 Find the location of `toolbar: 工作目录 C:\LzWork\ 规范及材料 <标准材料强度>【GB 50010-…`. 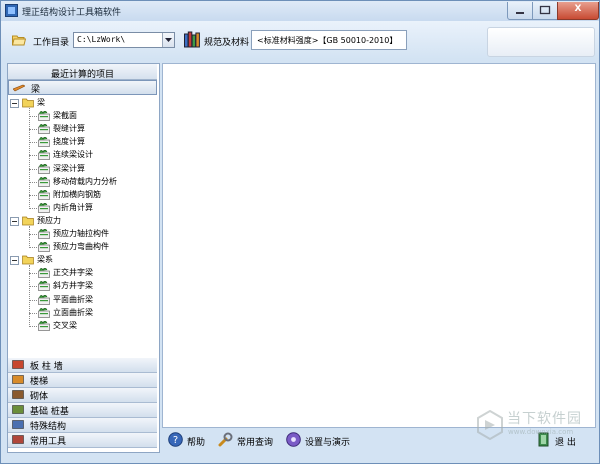

toolbar: 工作目录 C:\LzWork\ 规范及材料 <标准材料强度>【GB 50010-… is located at coordinates (300, 40).